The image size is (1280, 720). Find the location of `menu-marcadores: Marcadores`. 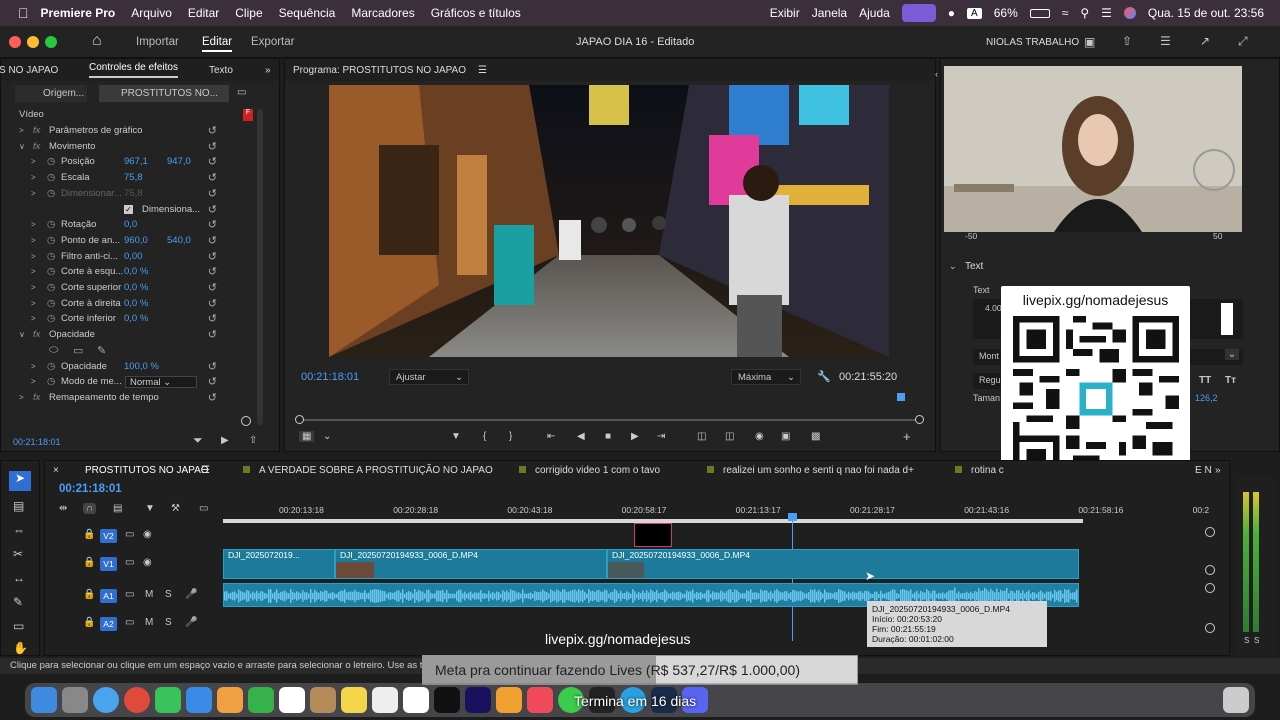

menu-marcadores: Marcadores is located at coordinates (382, 13).